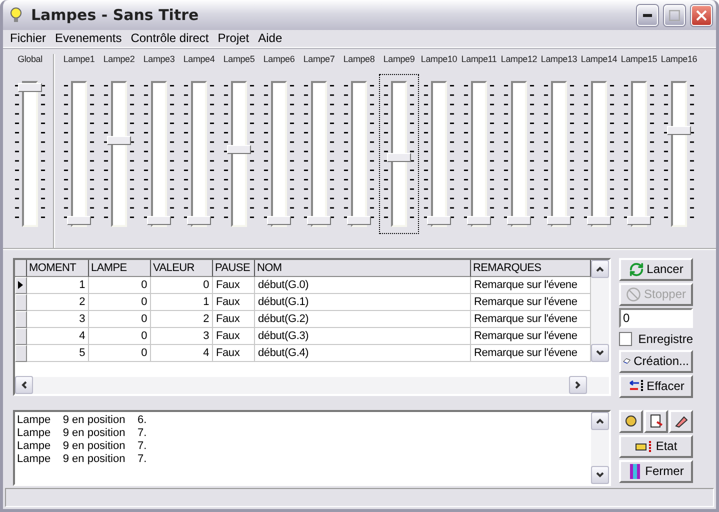  Describe the element at coordinates (656, 318) in the screenshot. I see `value-field: 0` at that location.